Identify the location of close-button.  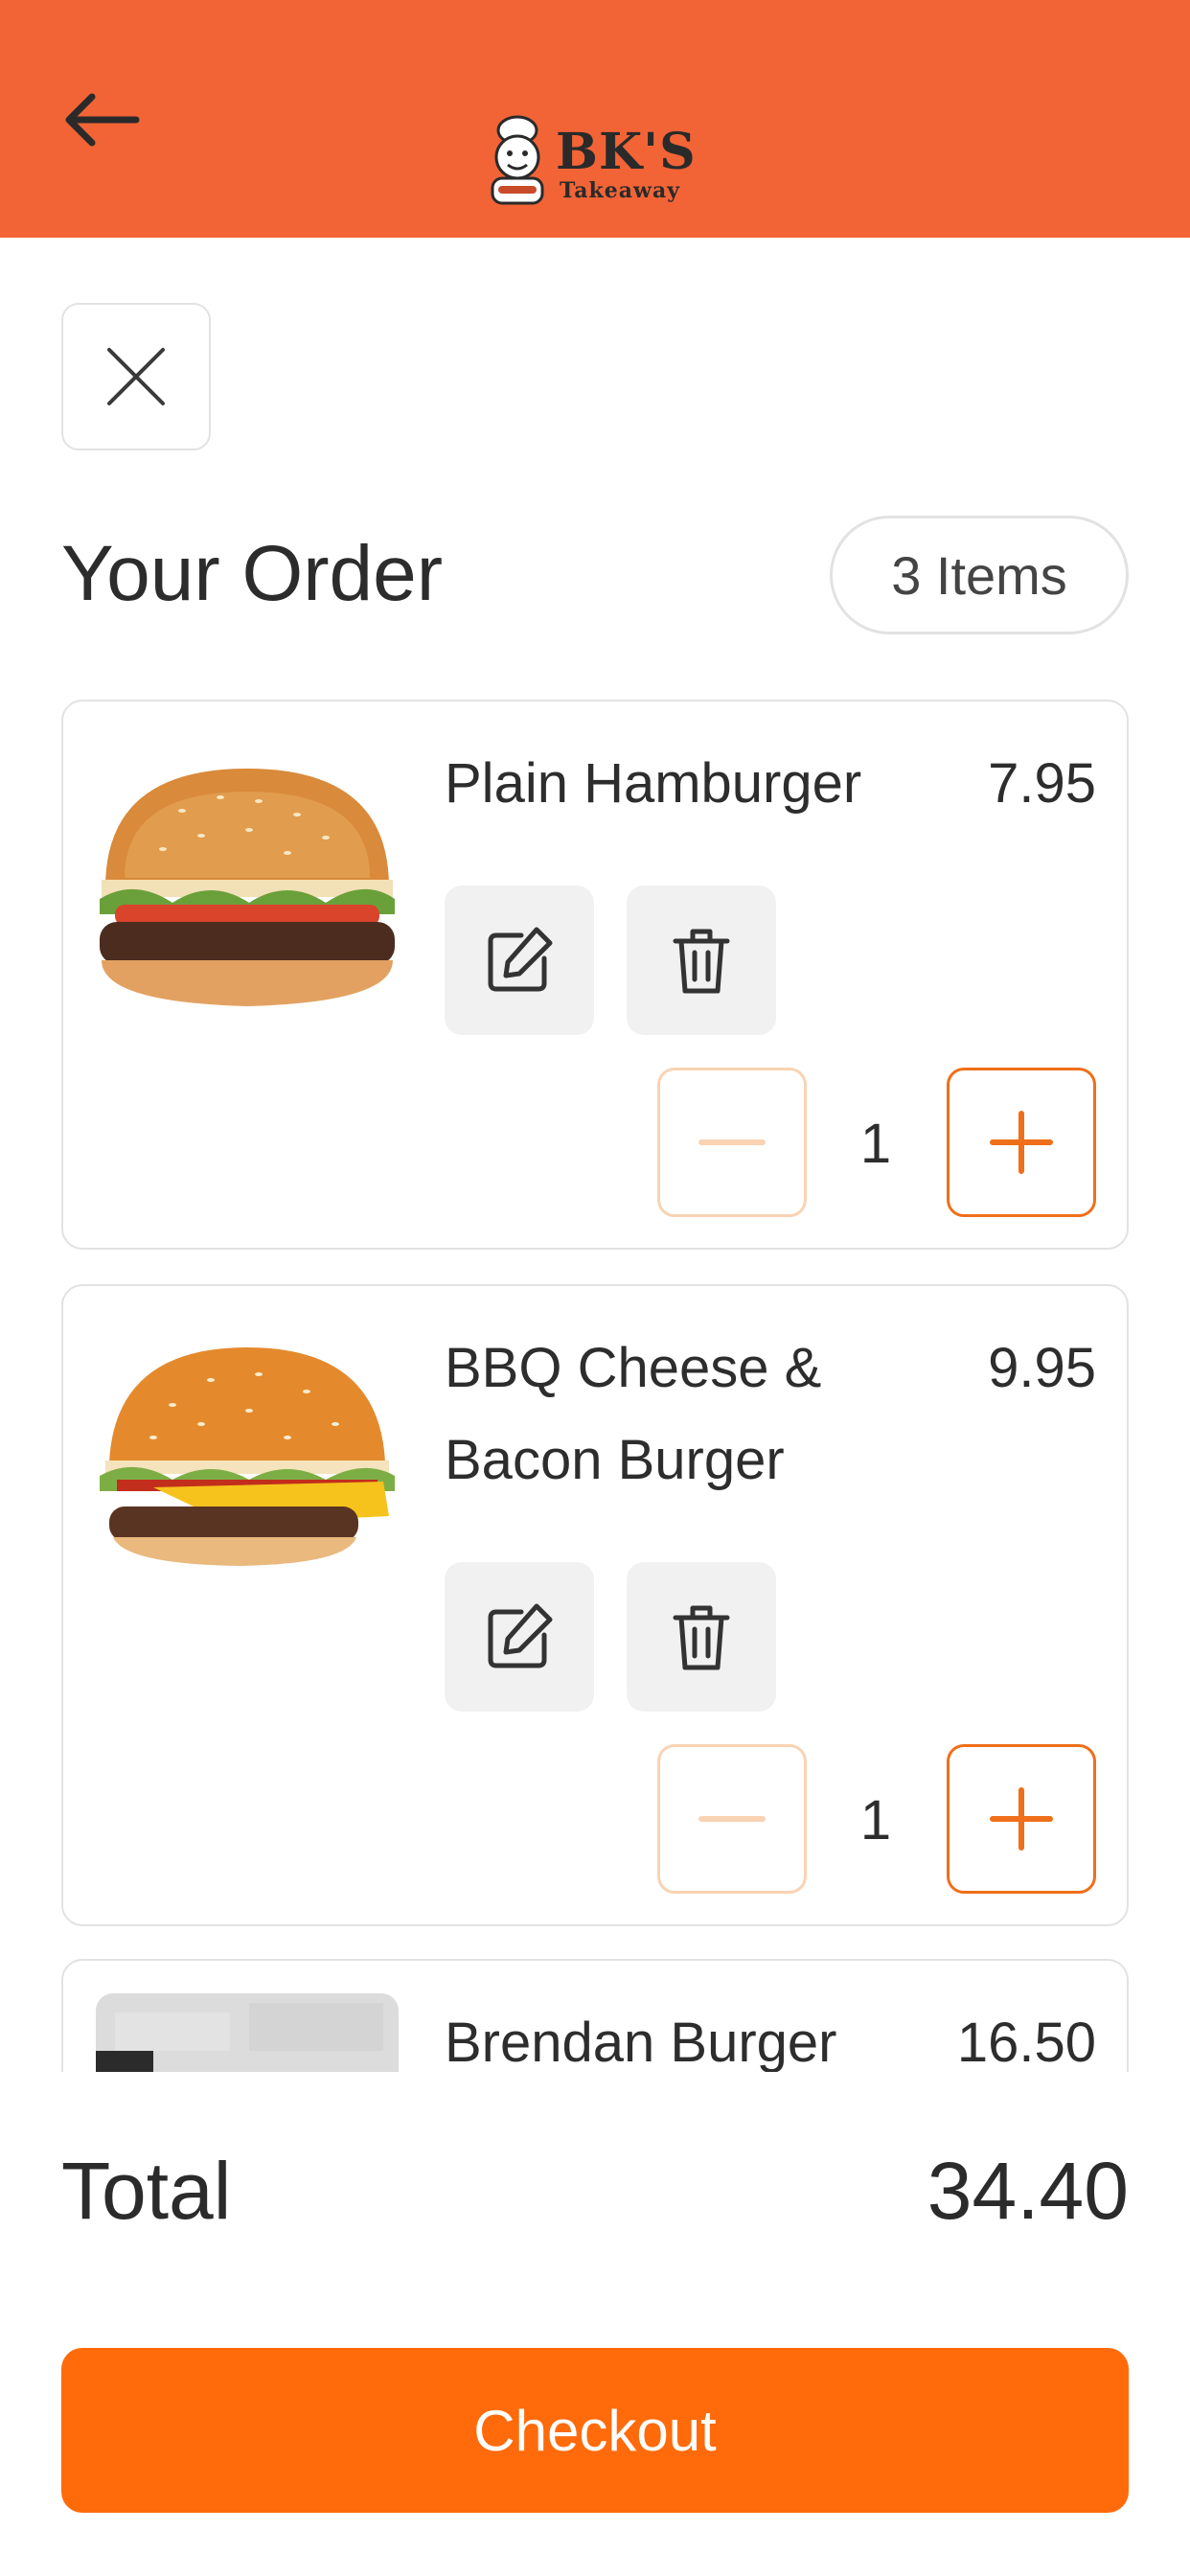
(136, 376).